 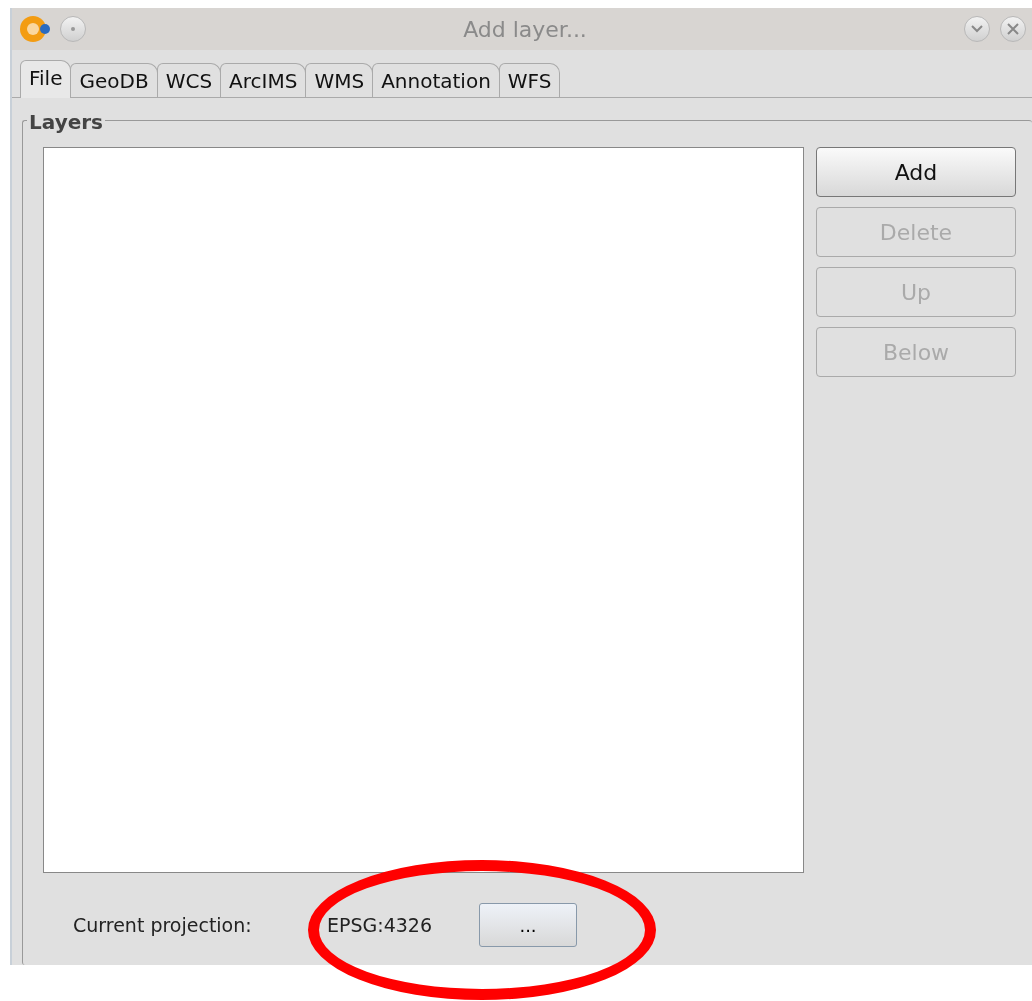 What do you see at coordinates (529, 80) in the screenshot?
I see `tab: WFS` at bounding box center [529, 80].